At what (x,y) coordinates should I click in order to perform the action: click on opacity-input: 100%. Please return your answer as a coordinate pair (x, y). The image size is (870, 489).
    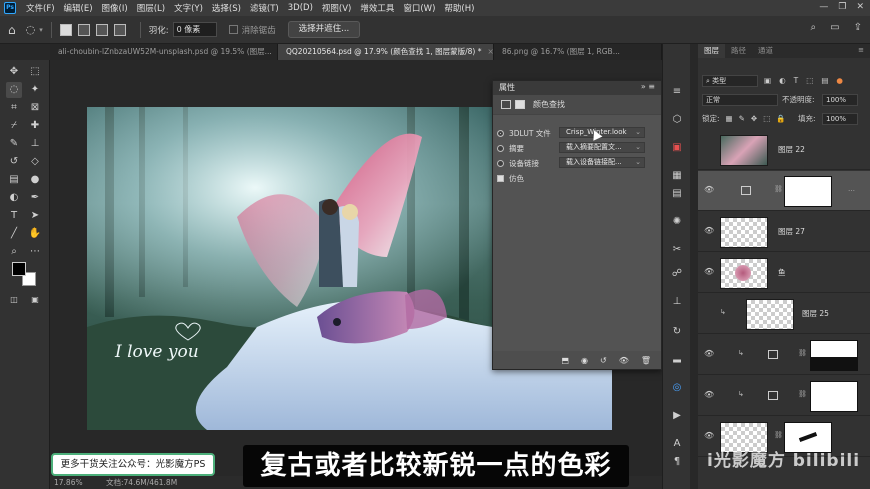
    Looking at the image, I should click on (840, 100).